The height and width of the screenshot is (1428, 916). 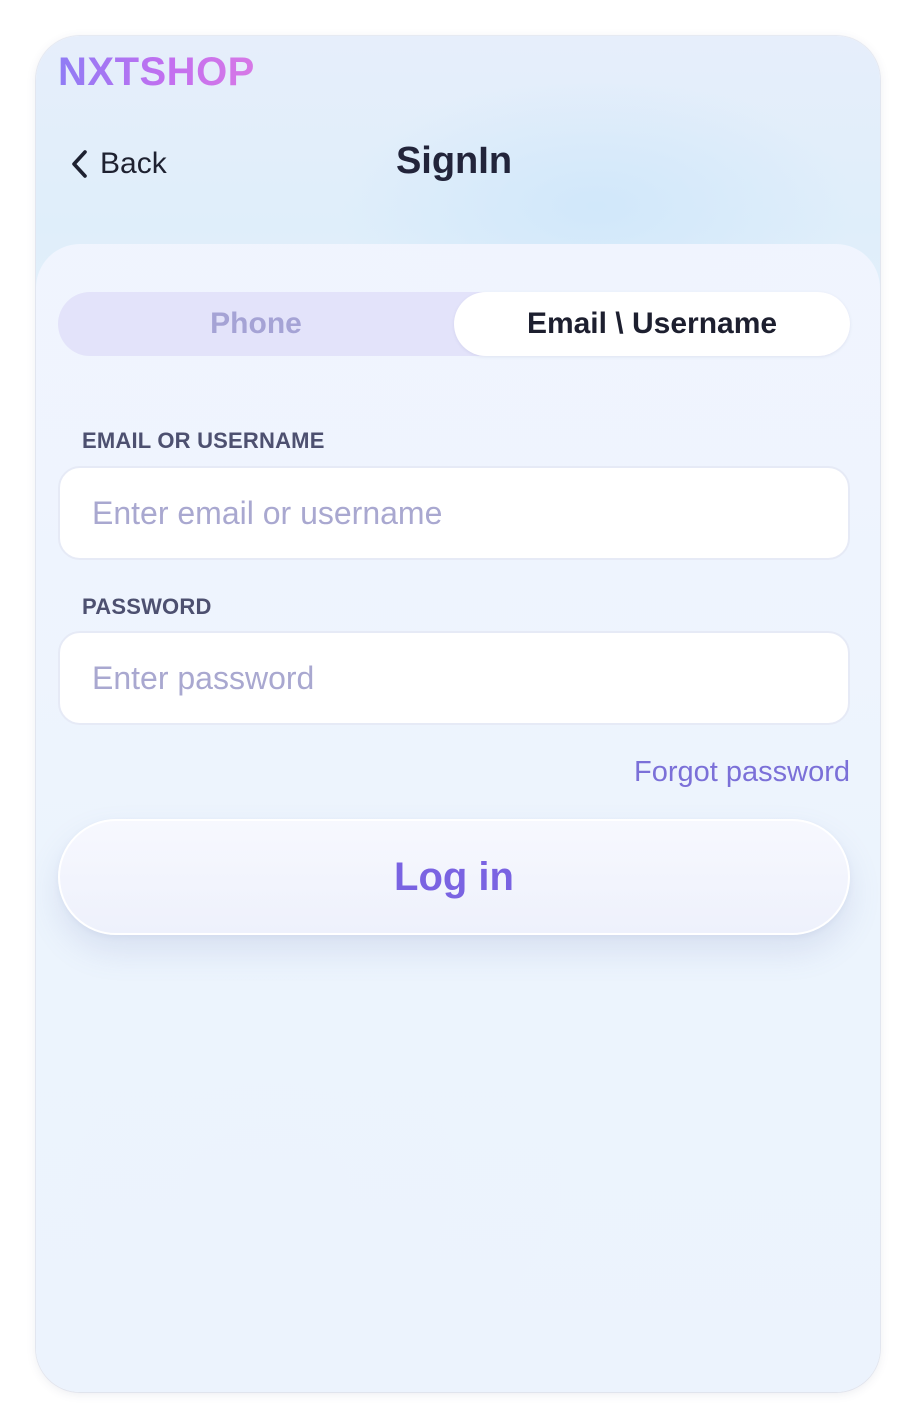 I want to click on password-input, so click(x=454, y=678).